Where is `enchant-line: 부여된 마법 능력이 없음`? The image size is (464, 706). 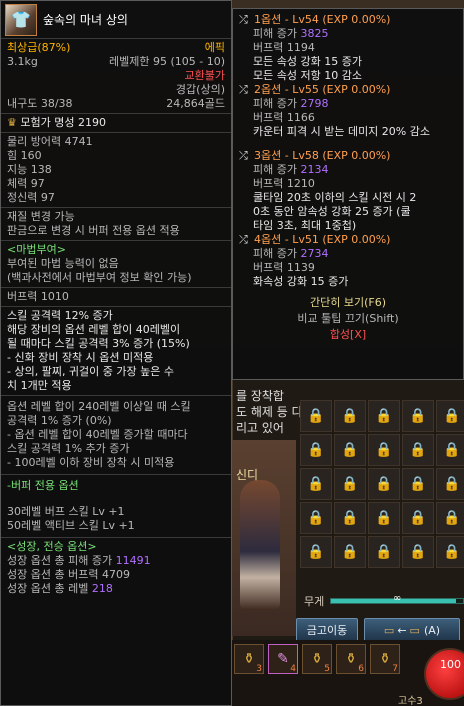
enchant-line: 부여된 마법 능력이 없음 is located at coordinates (63, 263).